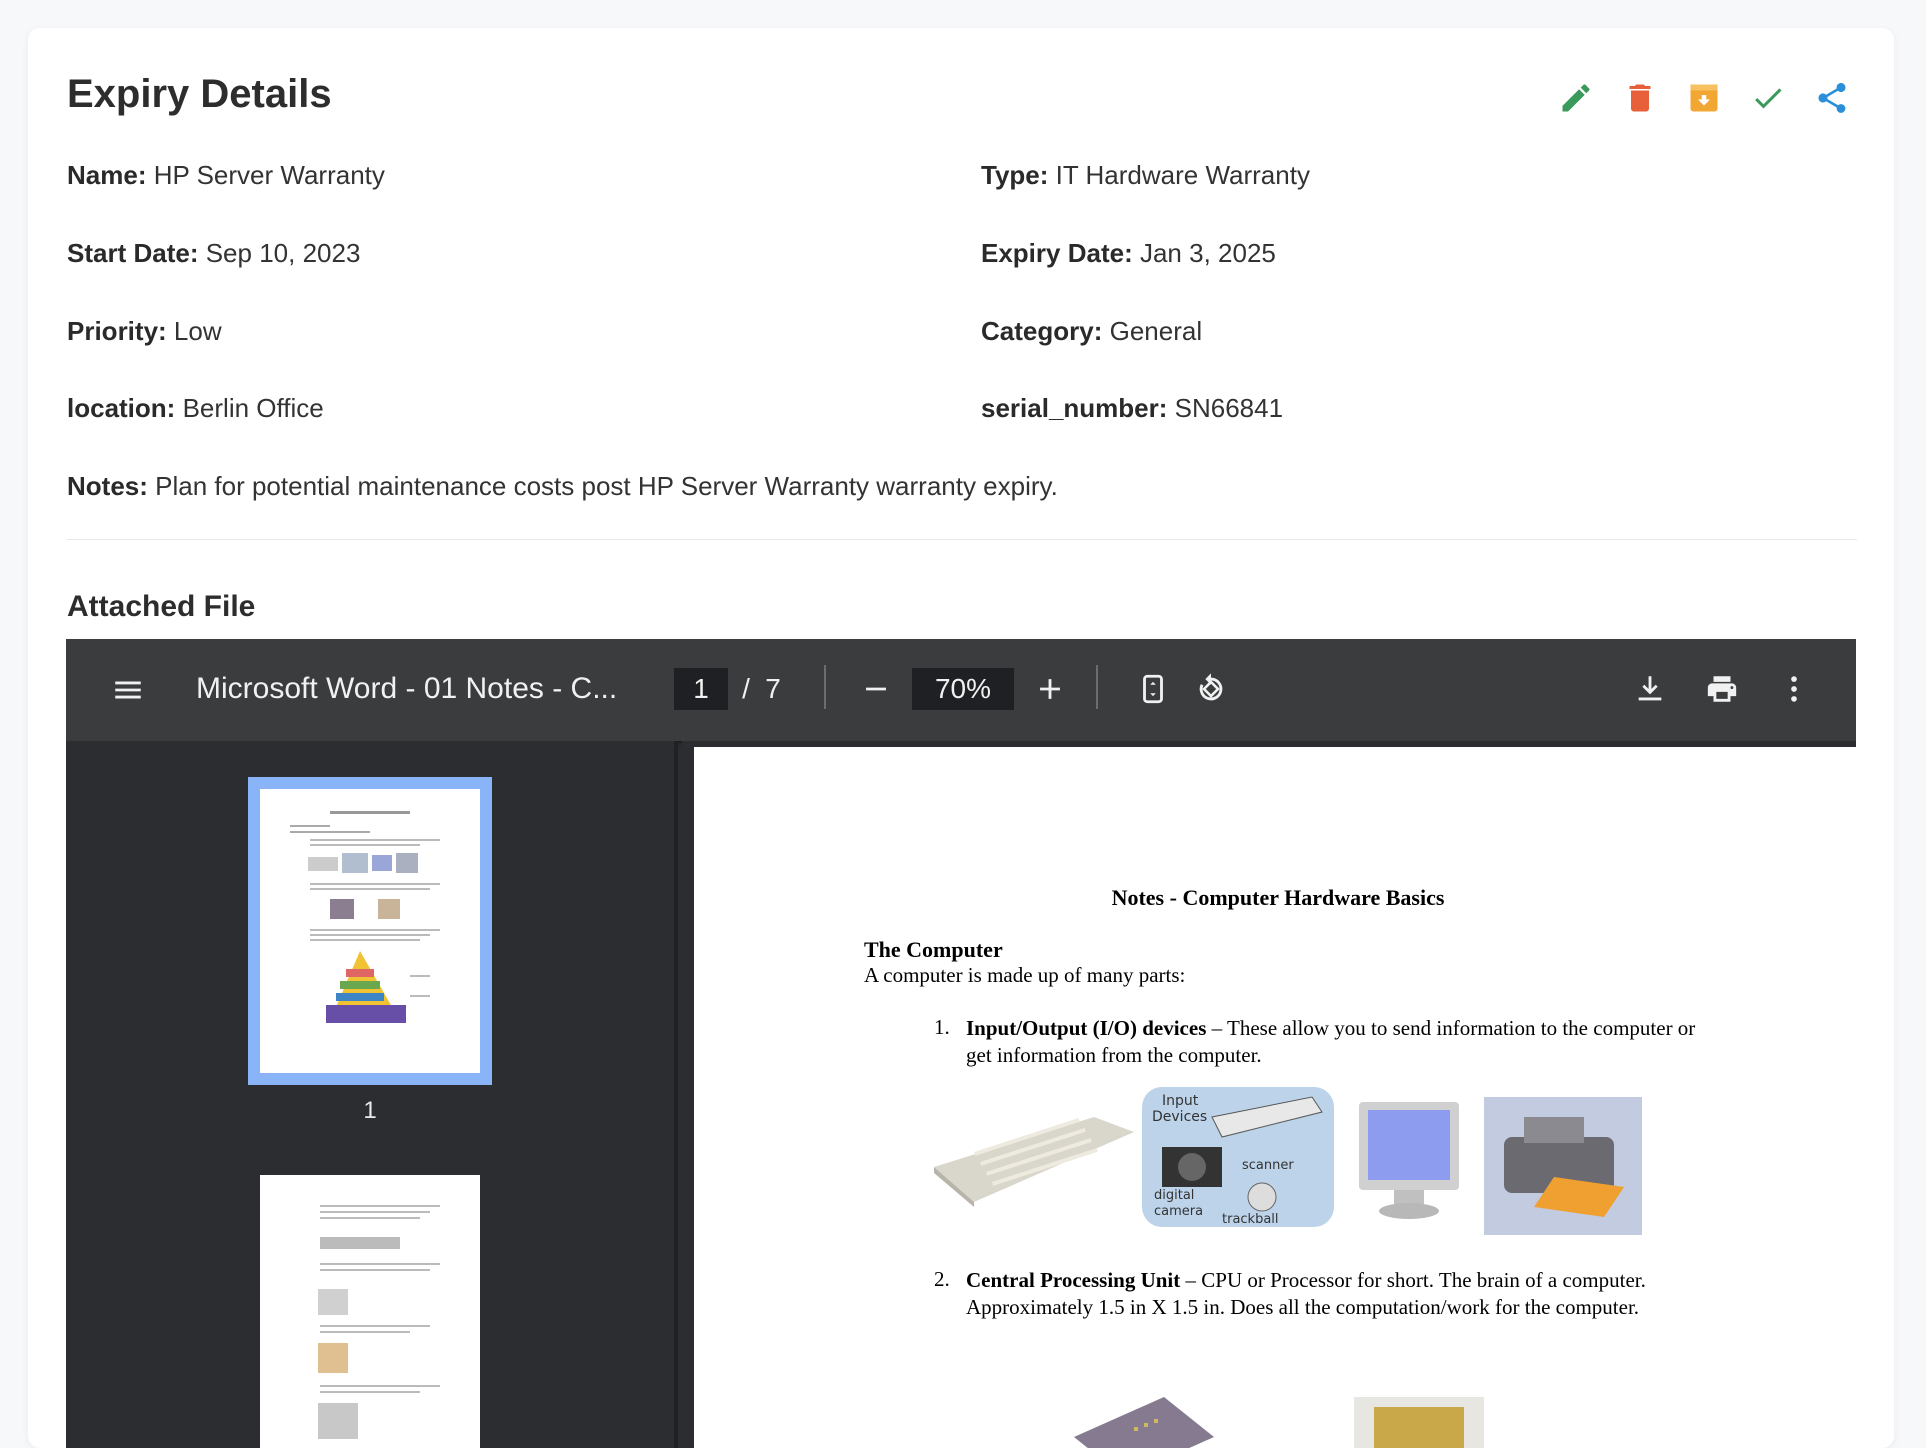 This screenshot has height=1448, width=1926. I want to click on archive-icon, so click(1704, 98).